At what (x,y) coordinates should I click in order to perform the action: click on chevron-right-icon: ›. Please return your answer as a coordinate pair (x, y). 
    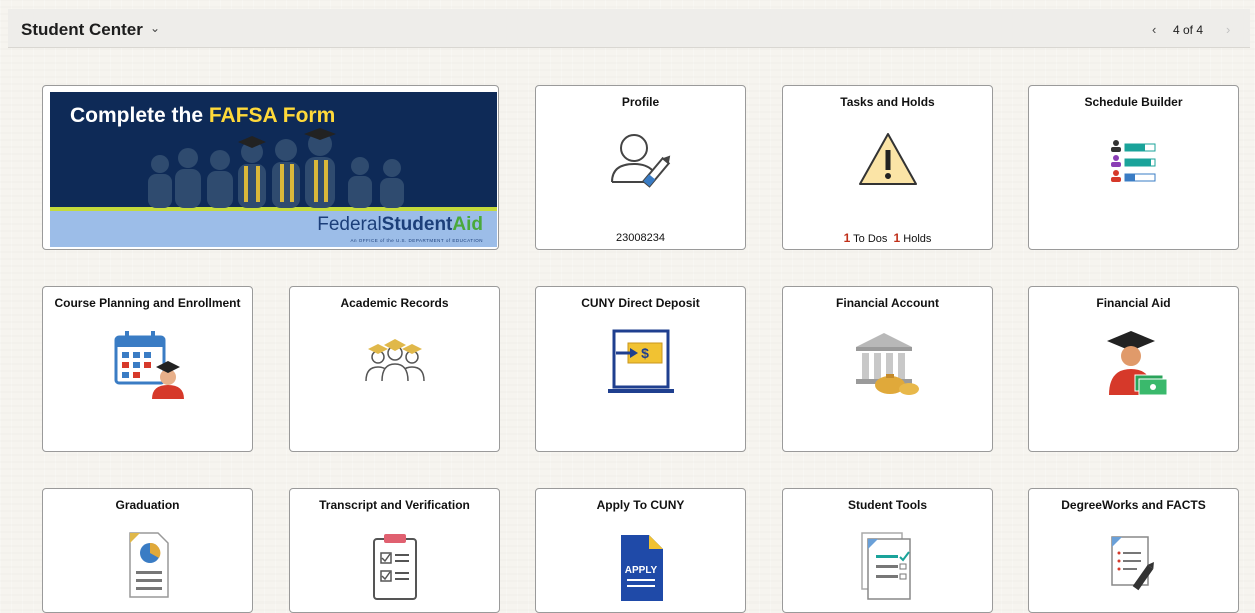
    Looking at the image, I should click on (1228, 29).